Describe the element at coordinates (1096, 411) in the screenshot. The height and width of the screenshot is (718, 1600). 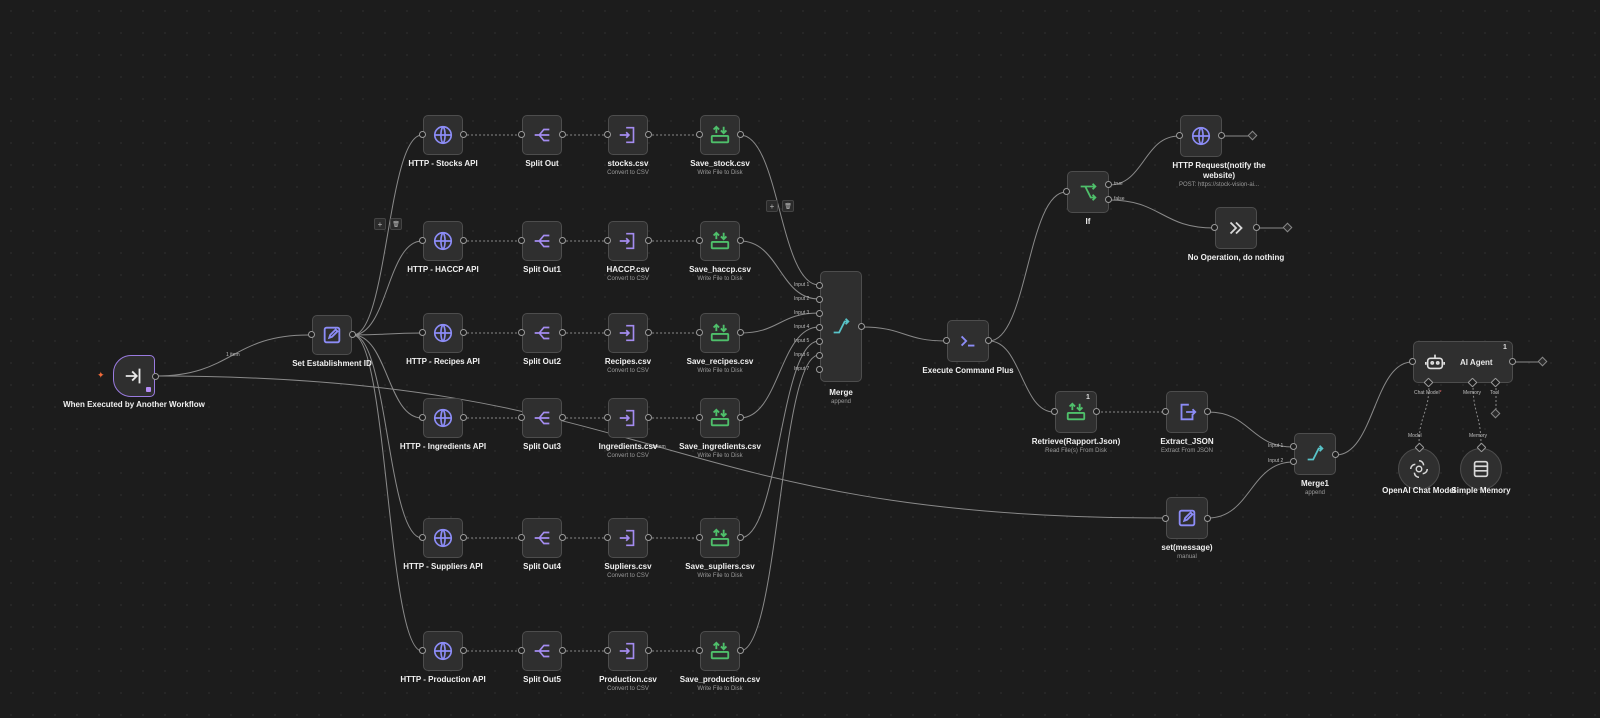
I see `retrieve-output-port` at that location.